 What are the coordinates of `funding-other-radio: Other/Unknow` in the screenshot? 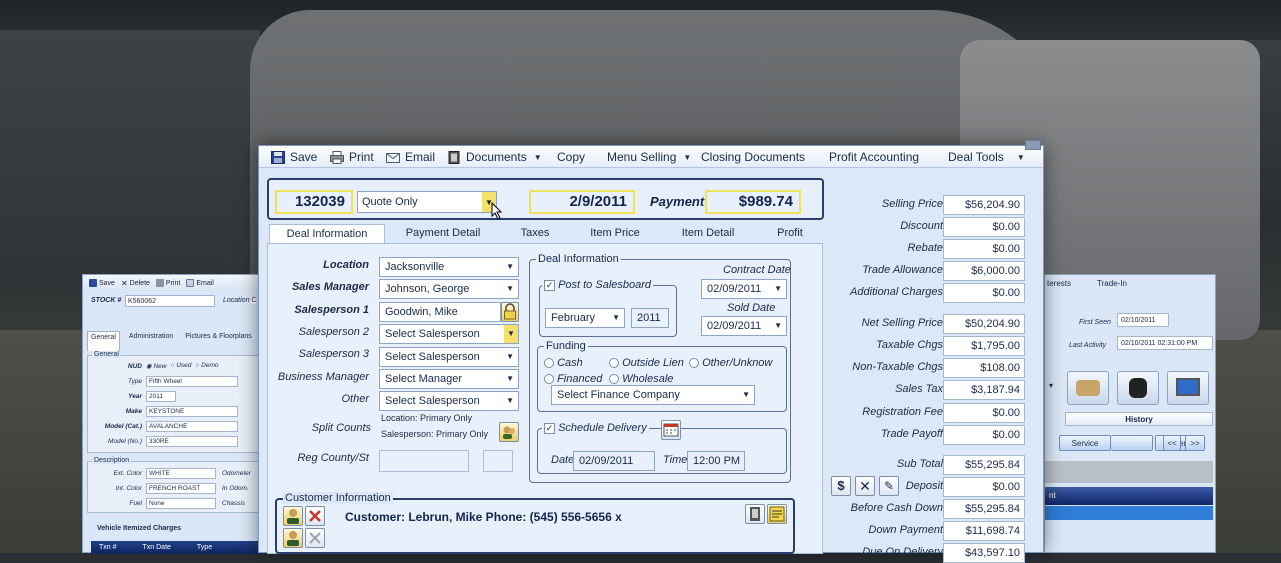 It's located at (730, 363).